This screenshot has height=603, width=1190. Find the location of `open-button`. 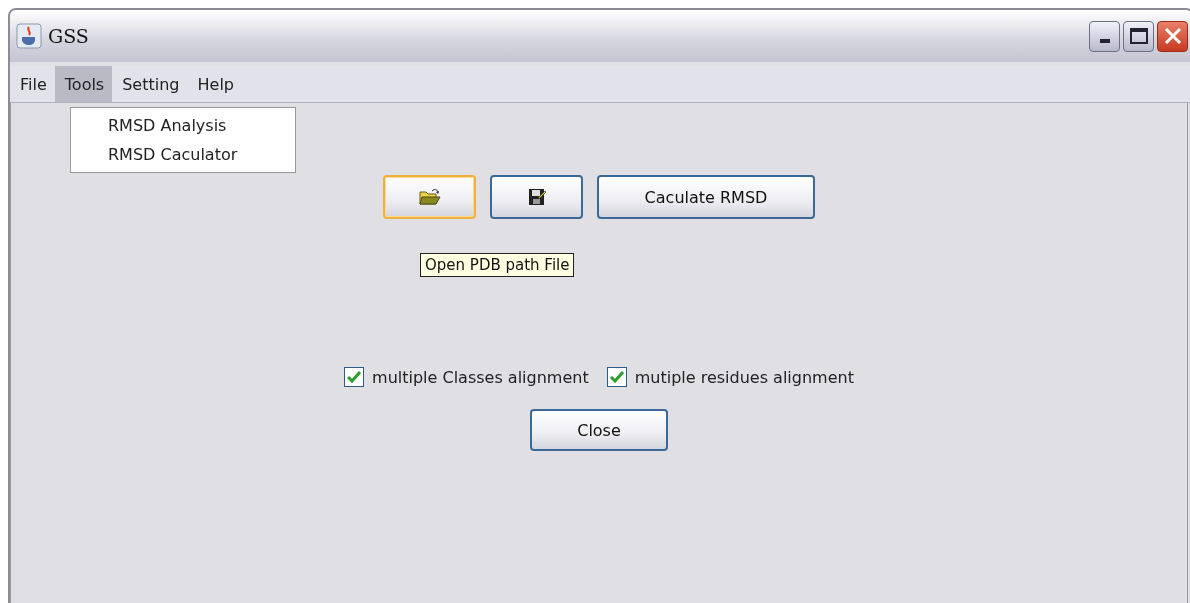

open-button is located at coordinates (429, 197).